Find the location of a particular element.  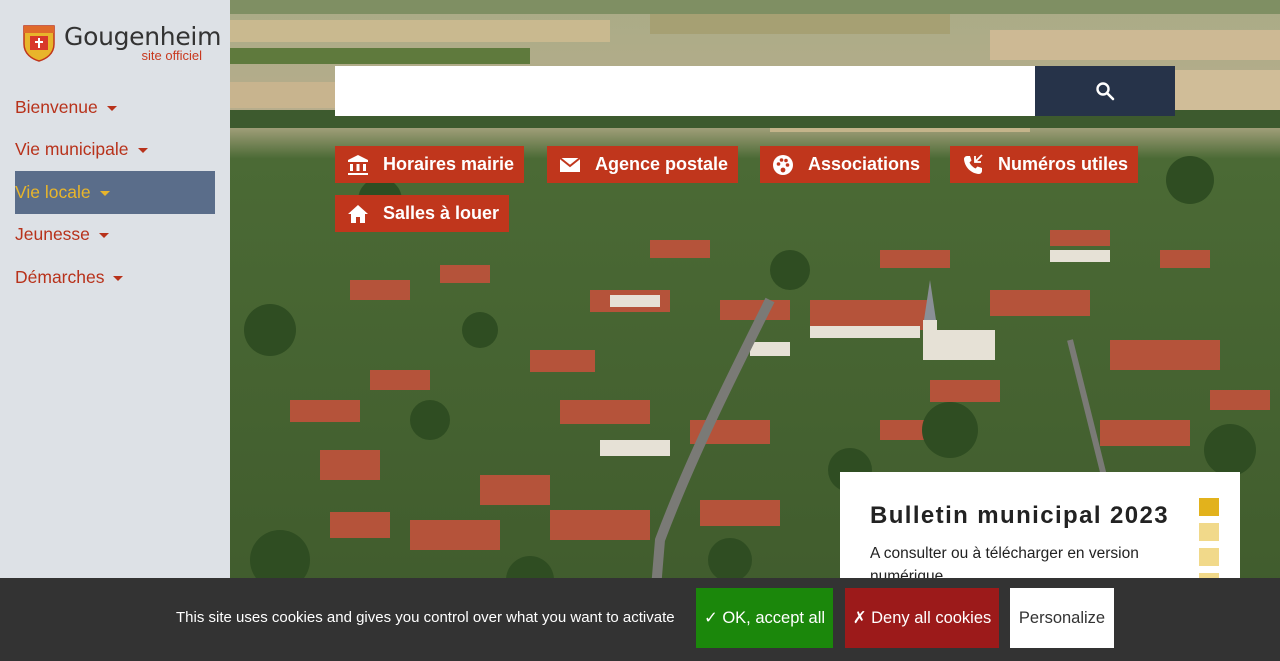

search-input is located at coordinates (685, 91).